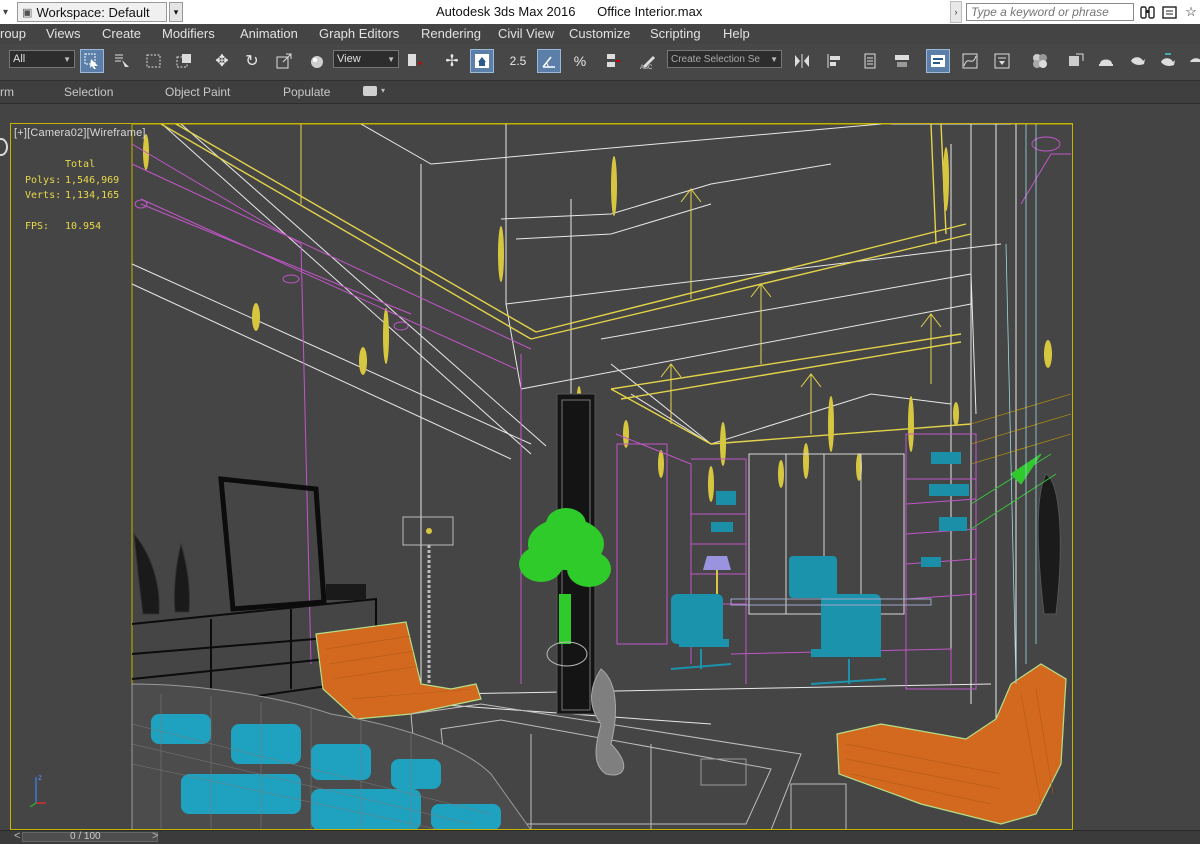 The width and height of the screenshot is (1200, 844). I want to click on mirror-icon, so click(802, 61).